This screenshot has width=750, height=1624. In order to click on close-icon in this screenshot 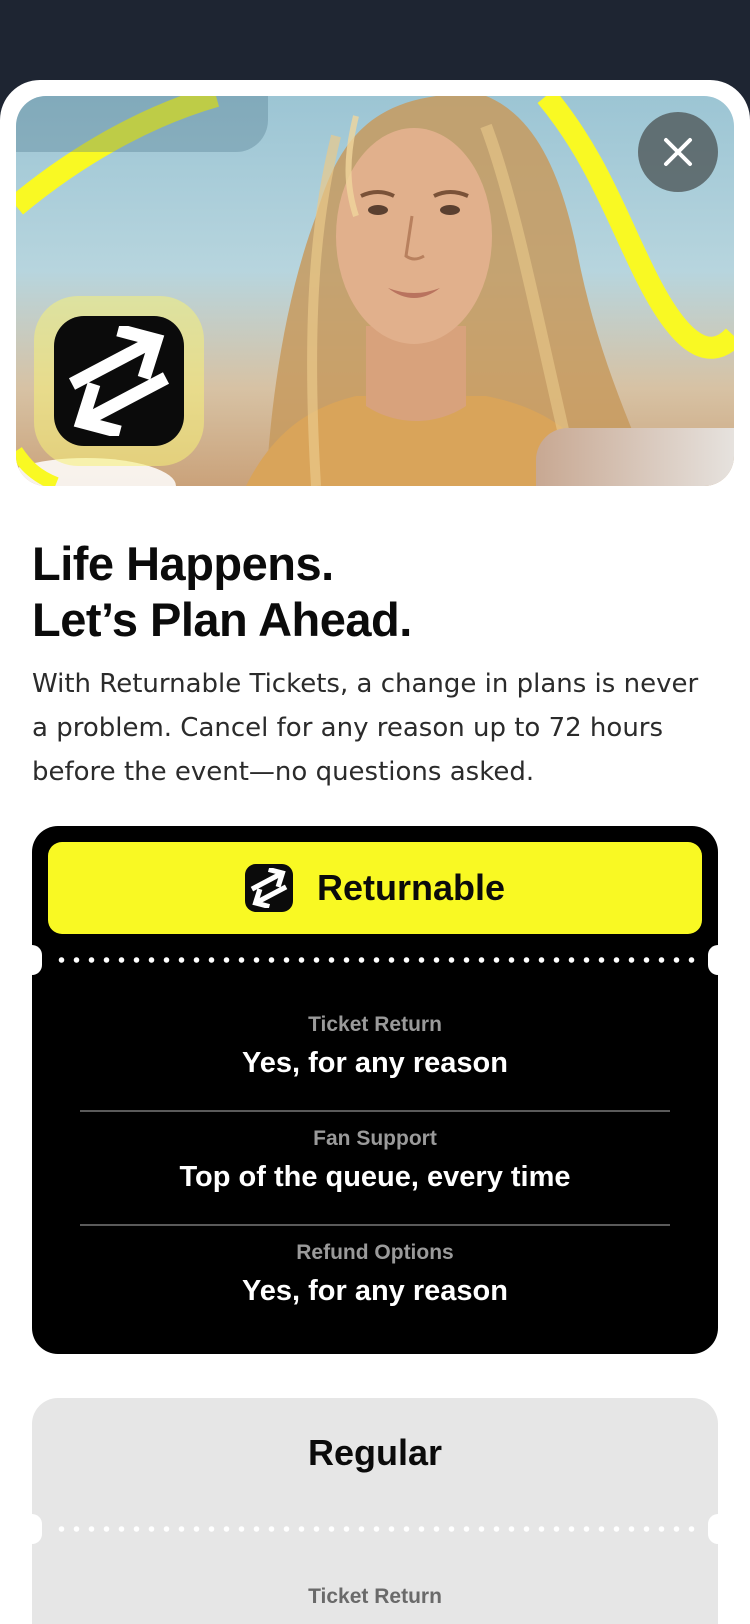, I will do `click(678, 152)`.